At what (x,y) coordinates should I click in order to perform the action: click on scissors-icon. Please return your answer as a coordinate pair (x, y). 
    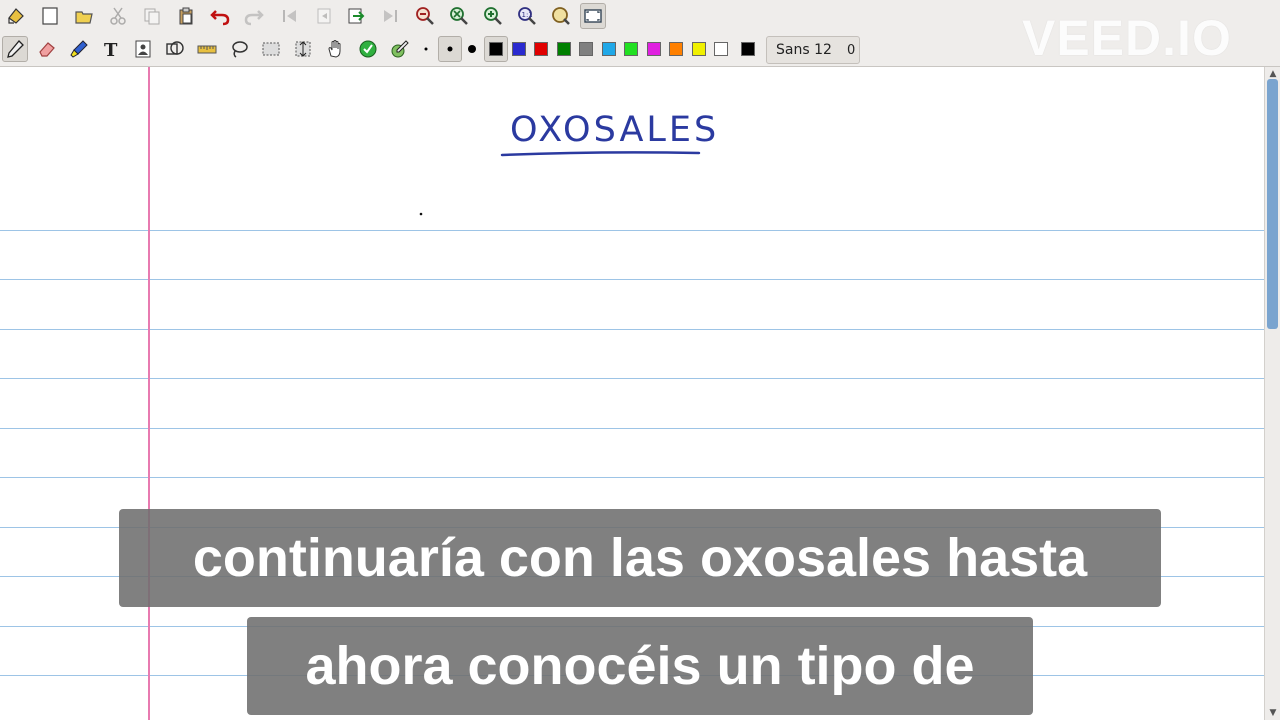
    Looking at the image, I should click on (118, 16).